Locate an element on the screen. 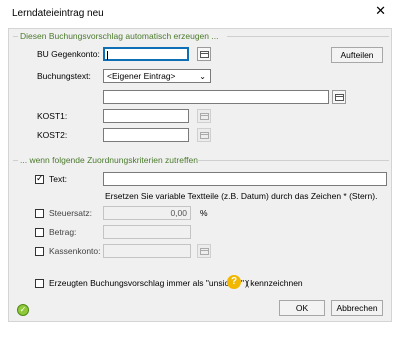  ok-button: OK is located at coordinates (302, 308).